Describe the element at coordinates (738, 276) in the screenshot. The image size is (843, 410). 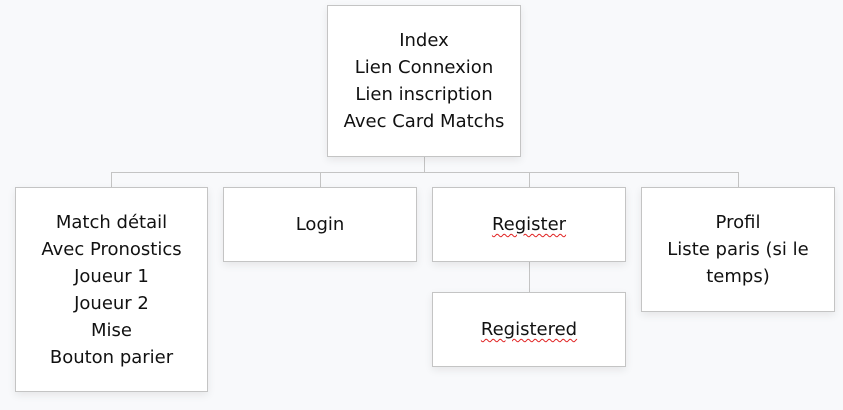
I see `node-text: temps)` at that location.